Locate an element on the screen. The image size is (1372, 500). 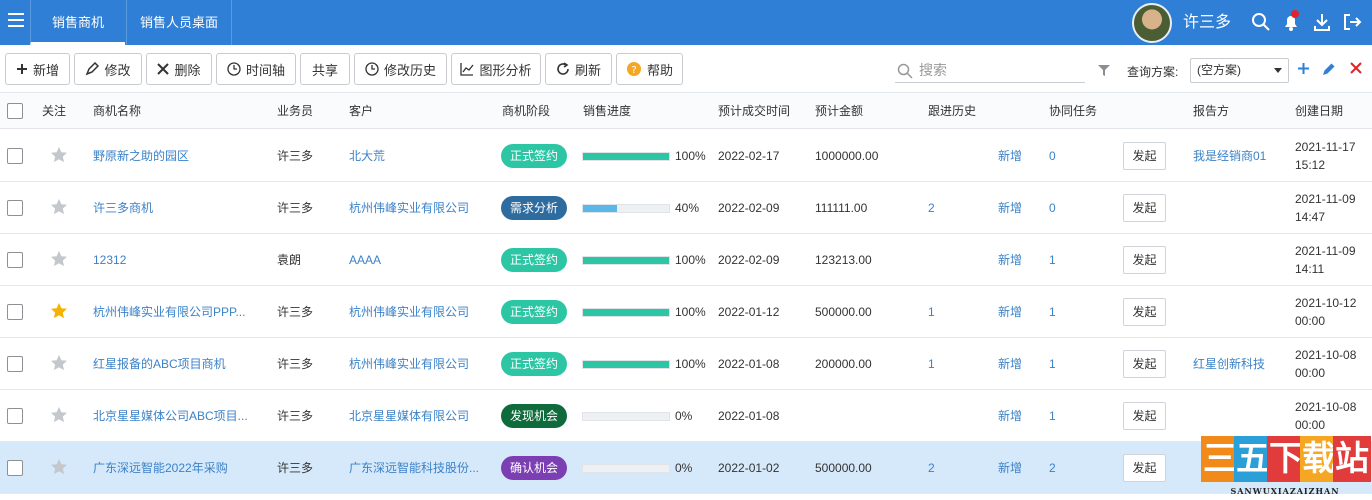
col-progress: 销售进度 is located at coordinates (607, 111).